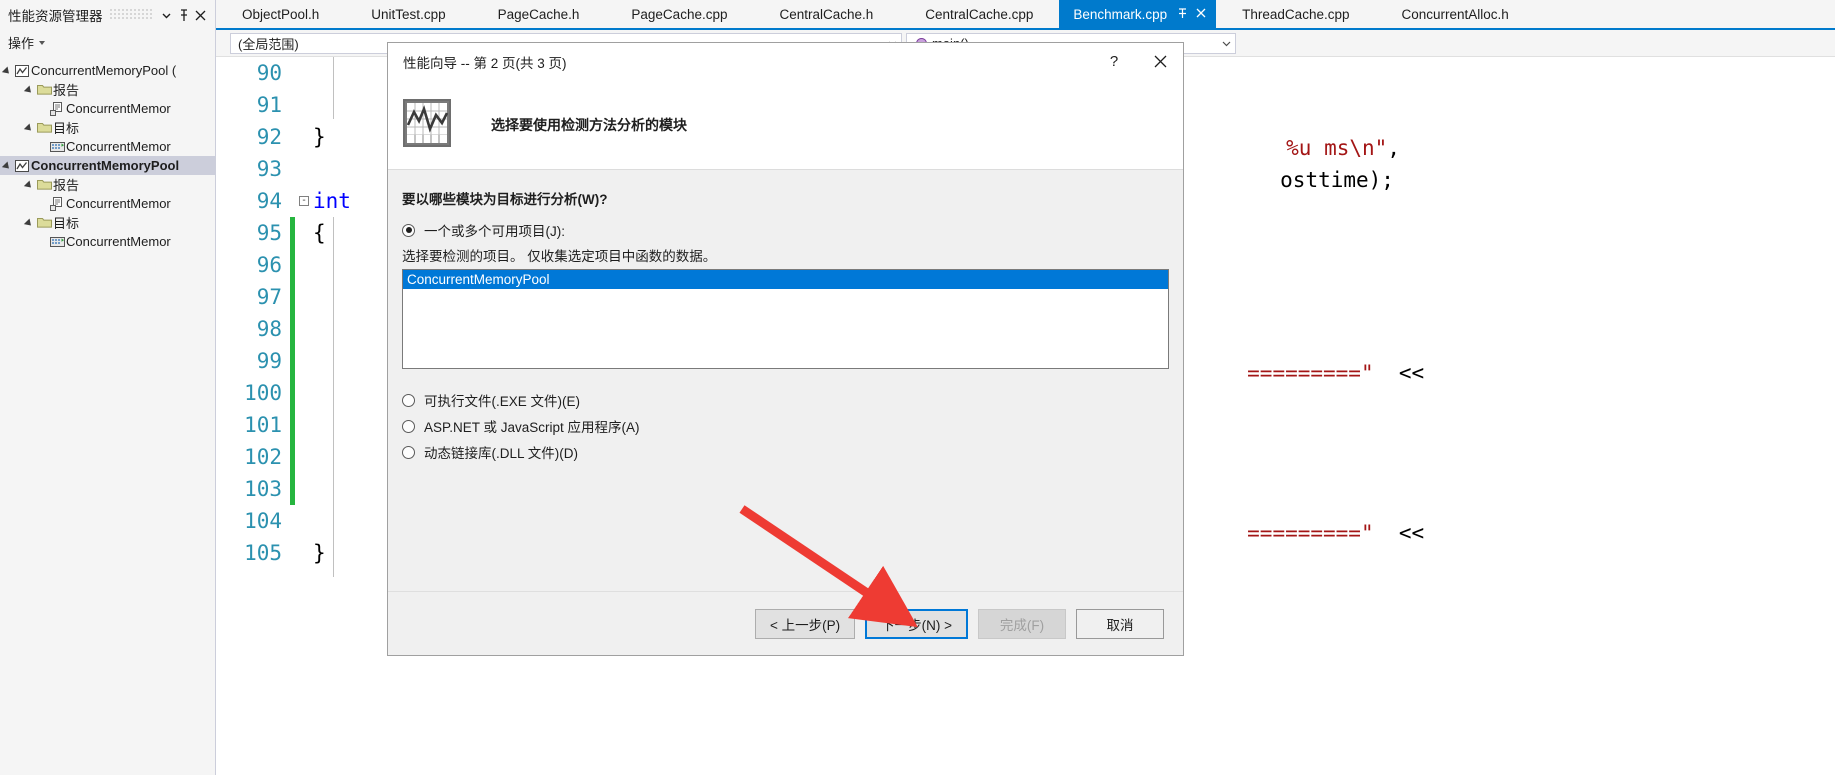  Describe the element at coordinates (280, 14) in the screenshot. I see `tab-objectpool-h: ObjectPool.h` at that location.